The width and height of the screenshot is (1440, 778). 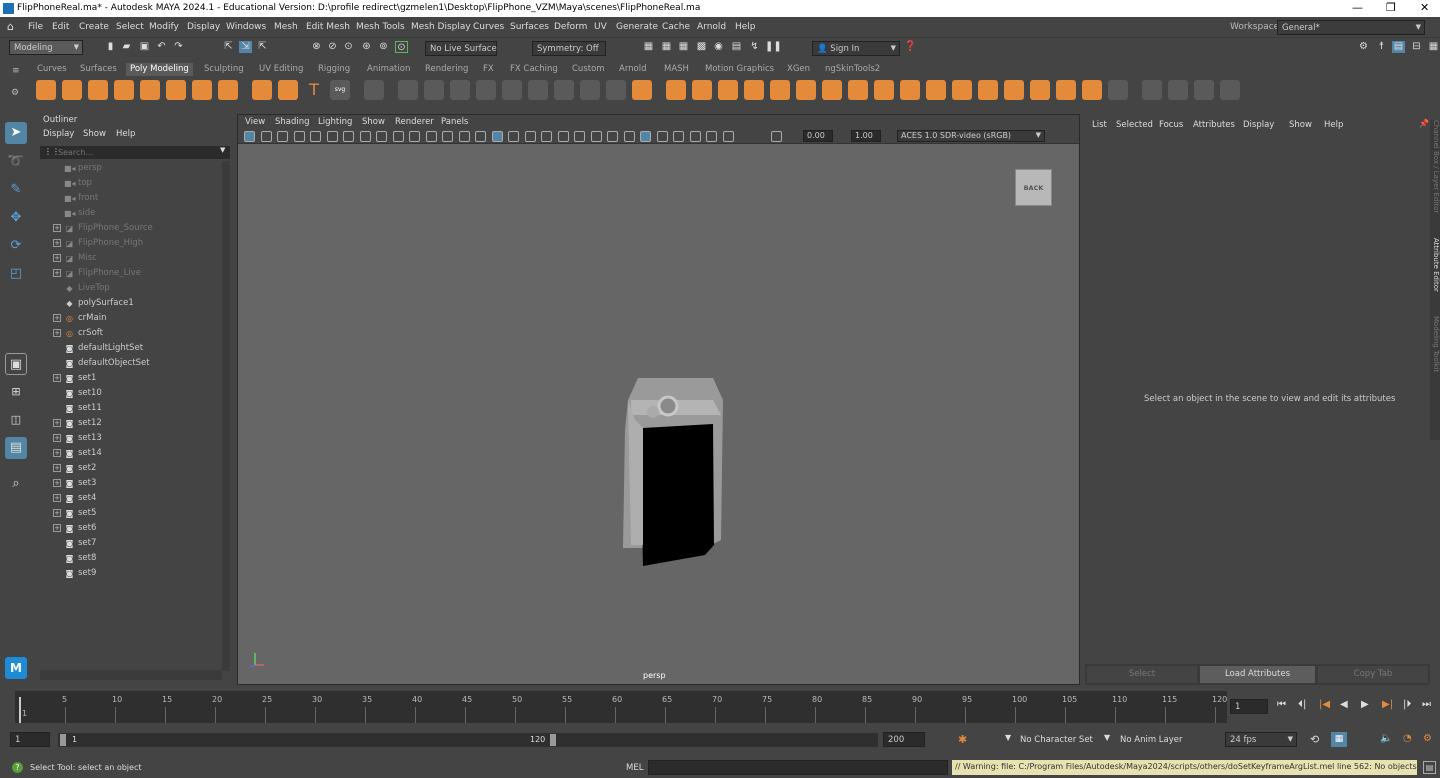 I want to click on outliner-item: + ◎ crMain, so click(x=131, y=318).